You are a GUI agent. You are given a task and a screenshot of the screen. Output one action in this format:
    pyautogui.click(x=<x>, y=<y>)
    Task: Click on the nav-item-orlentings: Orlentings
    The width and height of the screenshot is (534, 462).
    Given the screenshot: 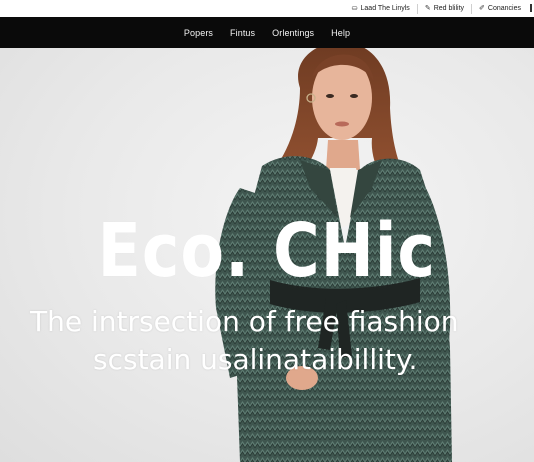 What is the action you would take?
    pyautogui.click(x=293, y=33)
    